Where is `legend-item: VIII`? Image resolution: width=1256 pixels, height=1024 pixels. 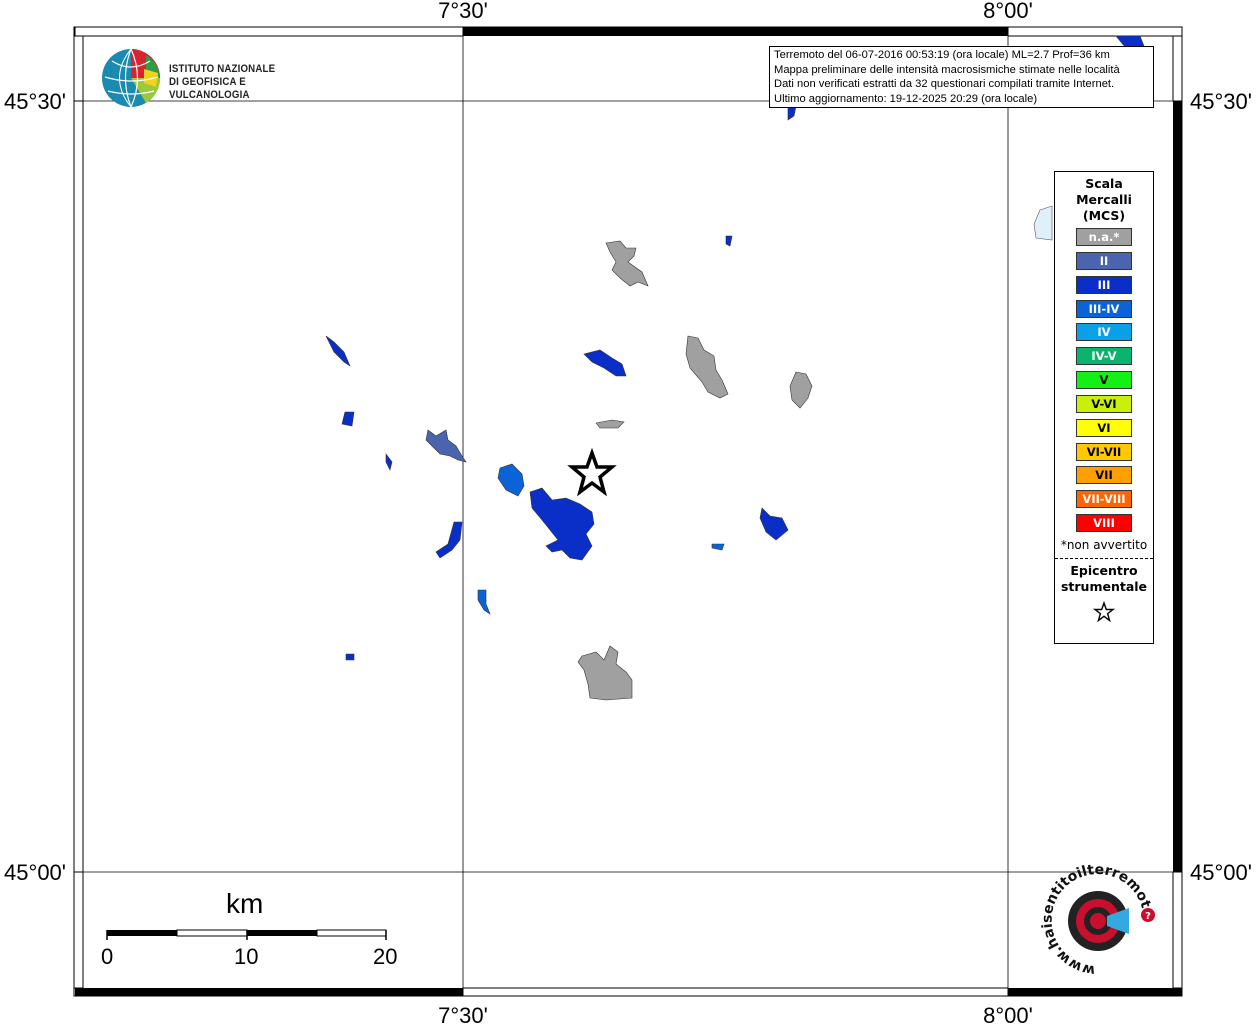 legend-item: VIII is located at coordinates (1104, 523).